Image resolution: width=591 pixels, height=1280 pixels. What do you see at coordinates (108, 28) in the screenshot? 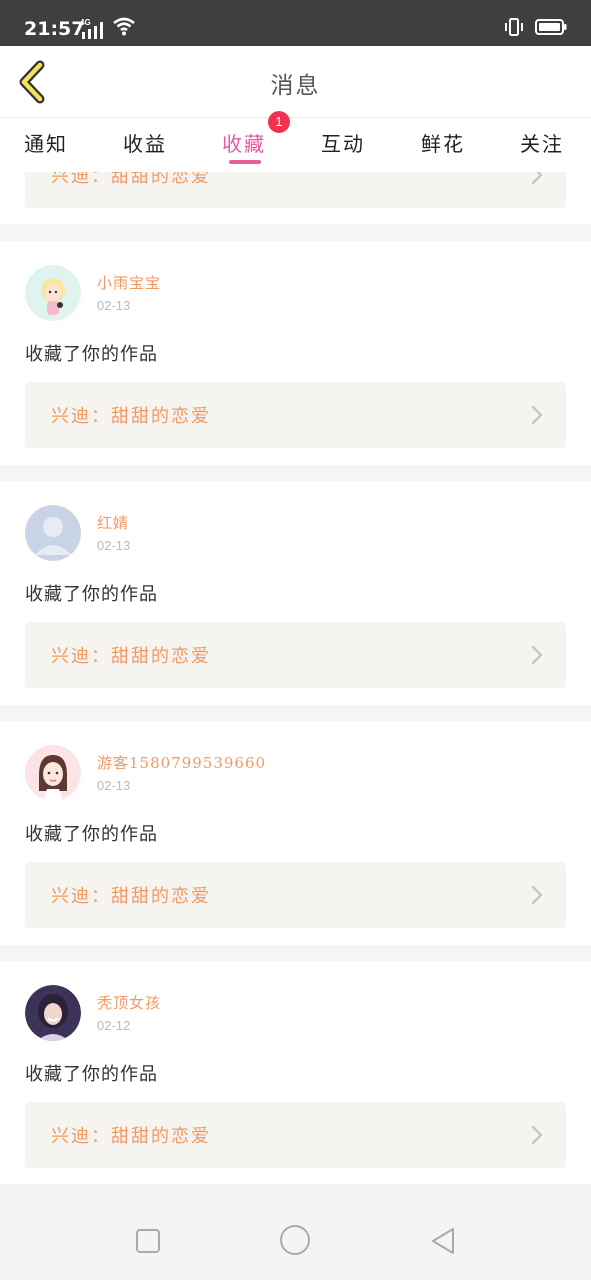
I see `status-left-icons: 4G` at bounding box center [108, 28].